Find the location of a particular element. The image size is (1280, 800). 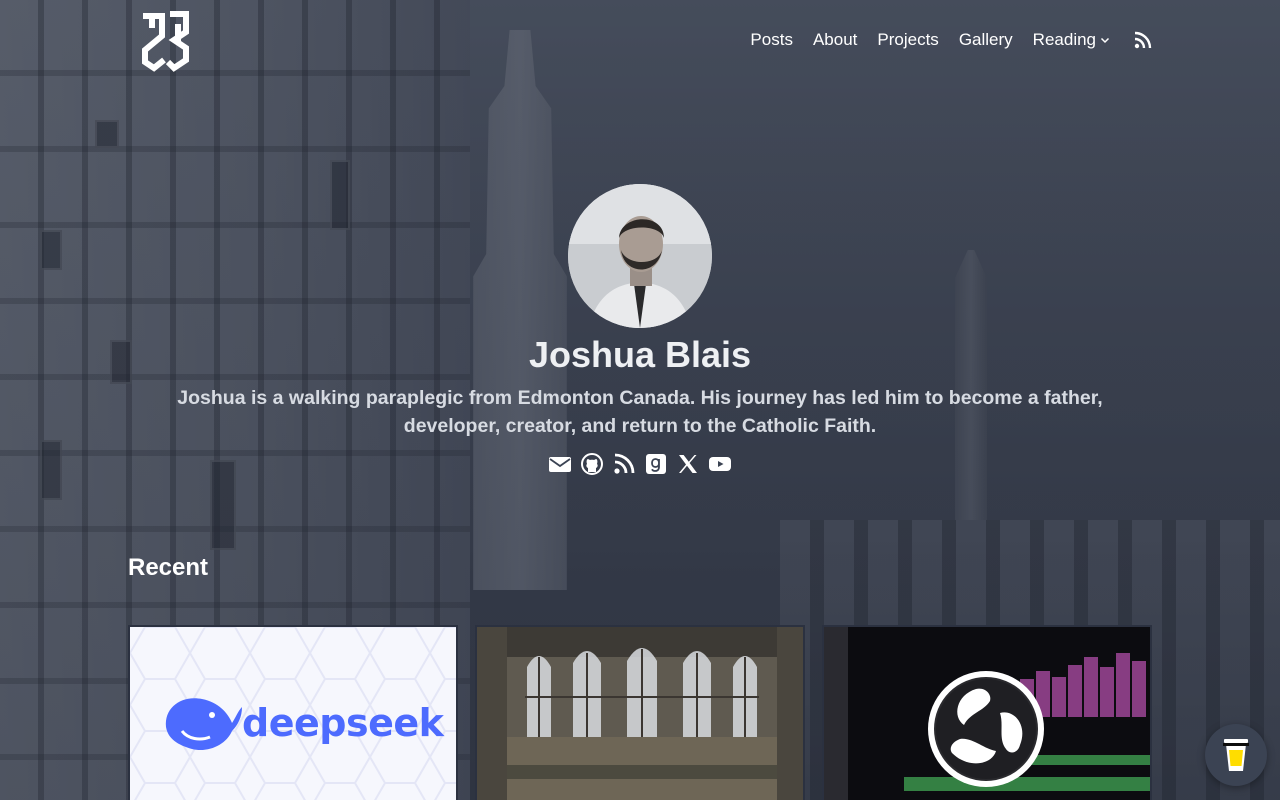

envelope-icon is located at coordinates (560, 464).